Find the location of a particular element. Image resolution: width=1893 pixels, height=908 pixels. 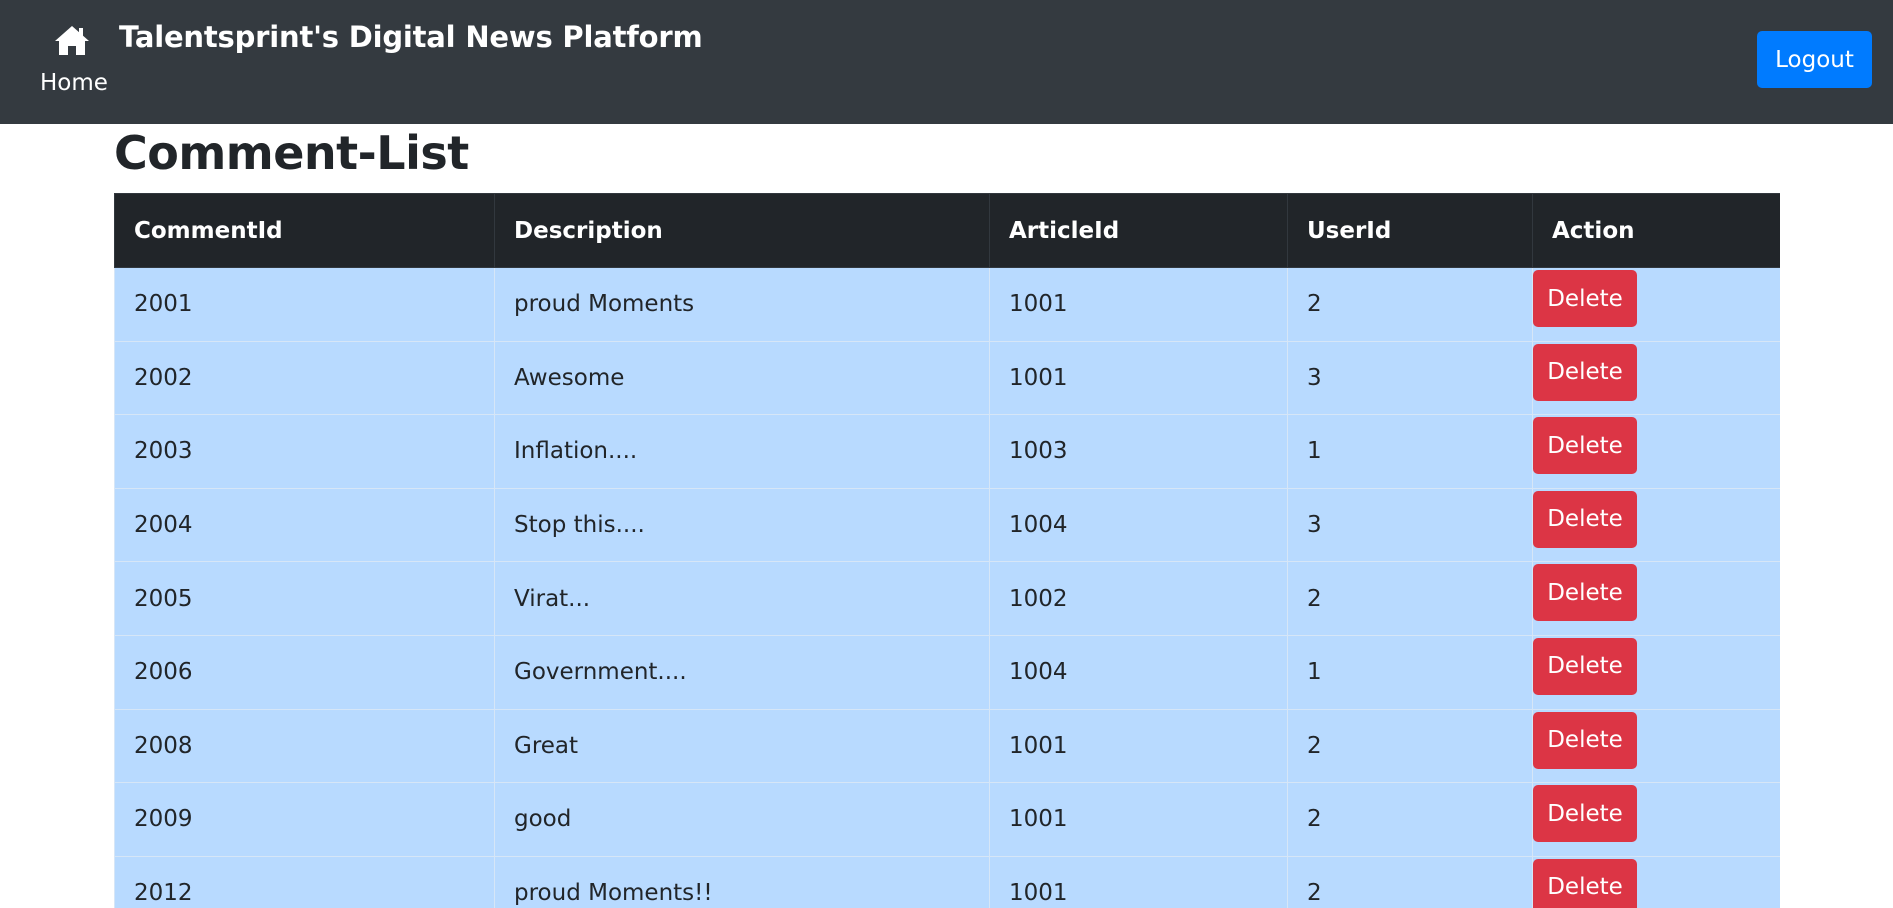

page-title: Comment-List is located at coordinates (291, 153).